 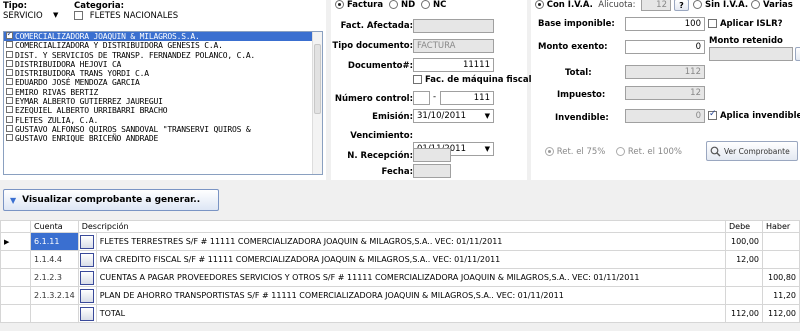 I want to click on list-item: EZEQUIEL ALBERTO URRIBARRI BRACHO, so click(x=163, y=110).